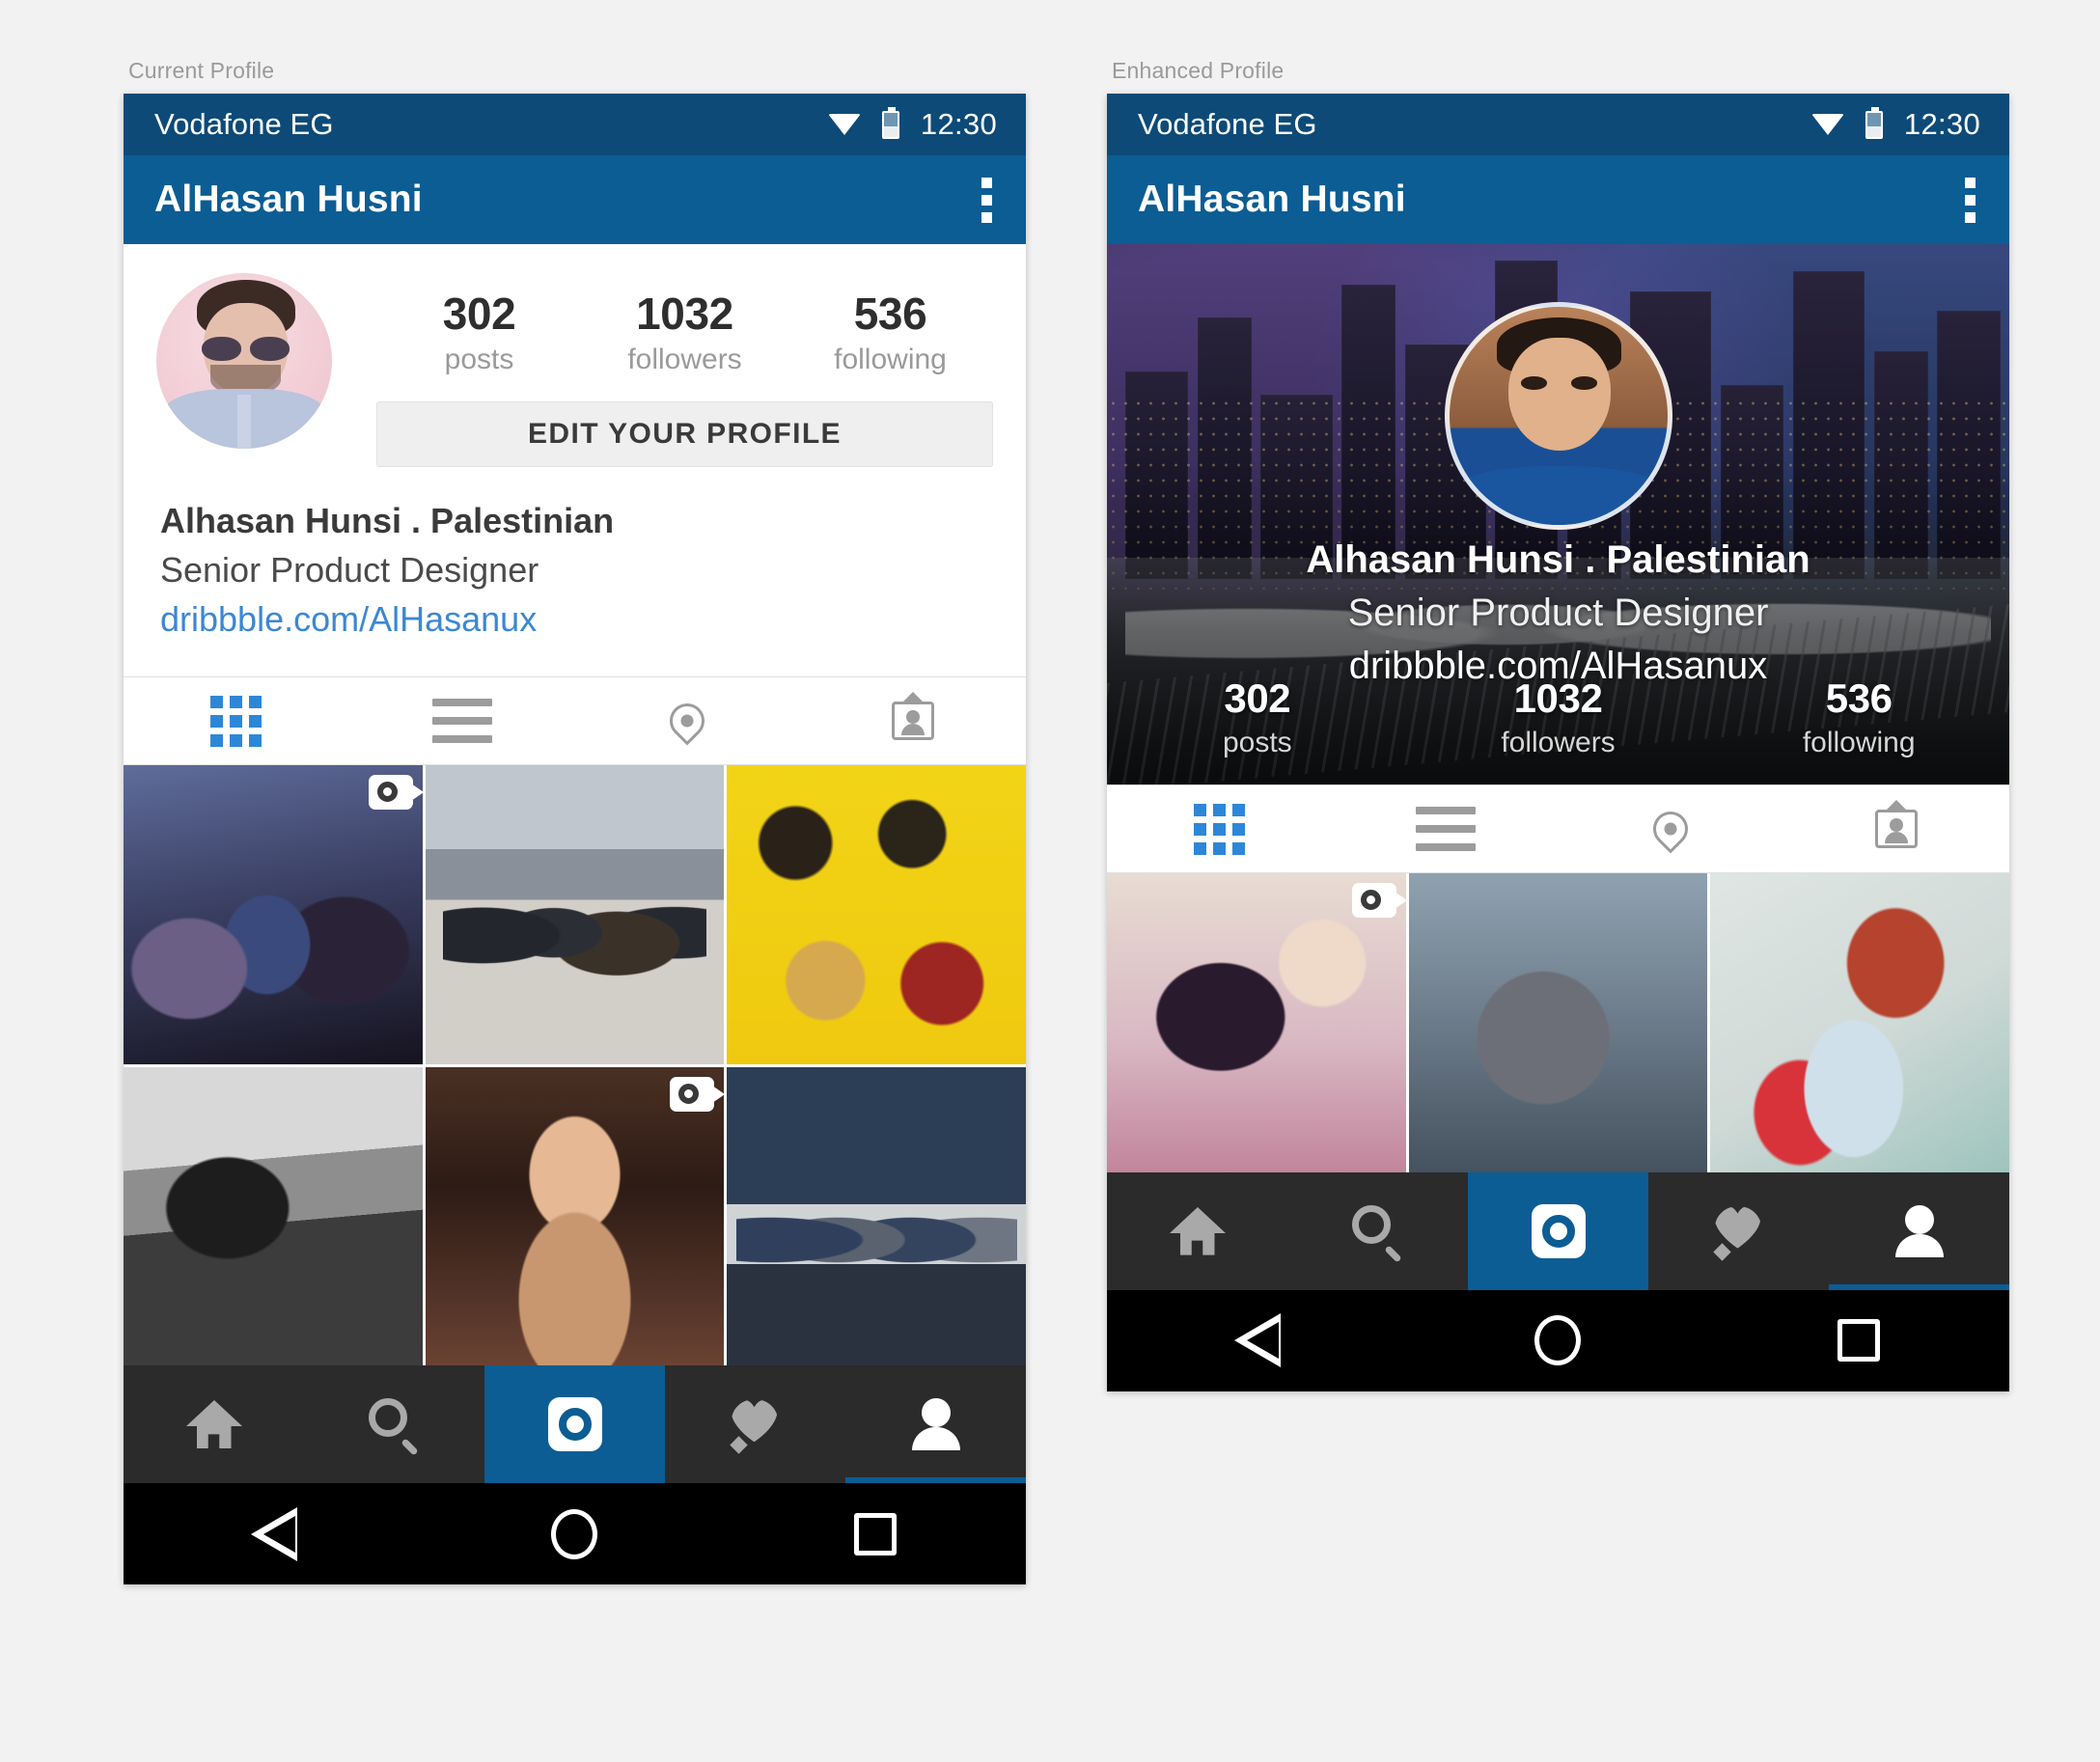 Image resolution: width=2100 pixels, height=1762 pixels. I want to click on posts-count: 302, so click(1257, 698).